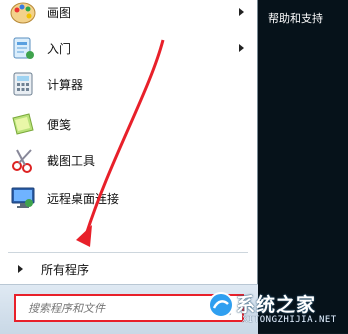  Describe the element at coordinates (59, 12) in the screenshot. I see `program-label: 画图` at that location.